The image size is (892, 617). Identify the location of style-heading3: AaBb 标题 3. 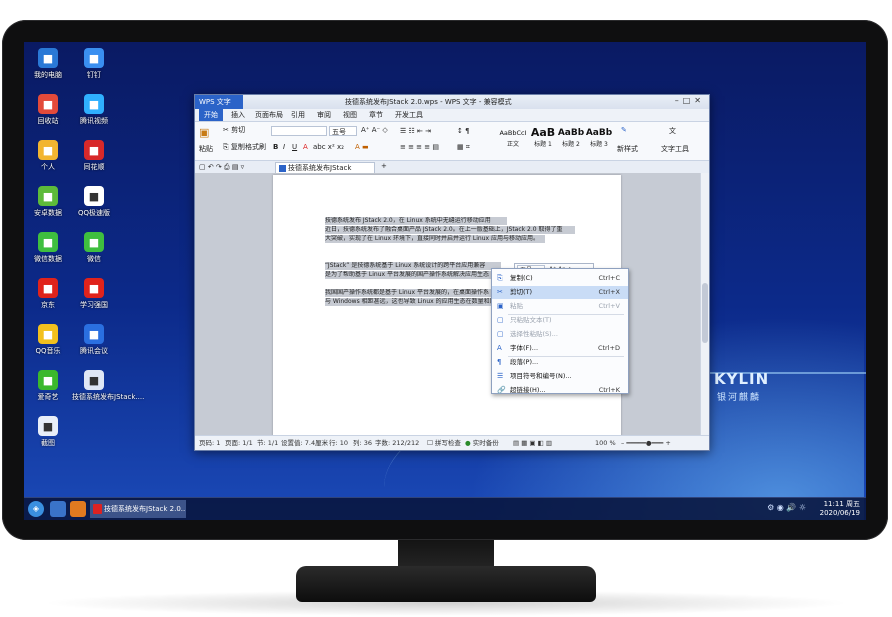
(599, 140).